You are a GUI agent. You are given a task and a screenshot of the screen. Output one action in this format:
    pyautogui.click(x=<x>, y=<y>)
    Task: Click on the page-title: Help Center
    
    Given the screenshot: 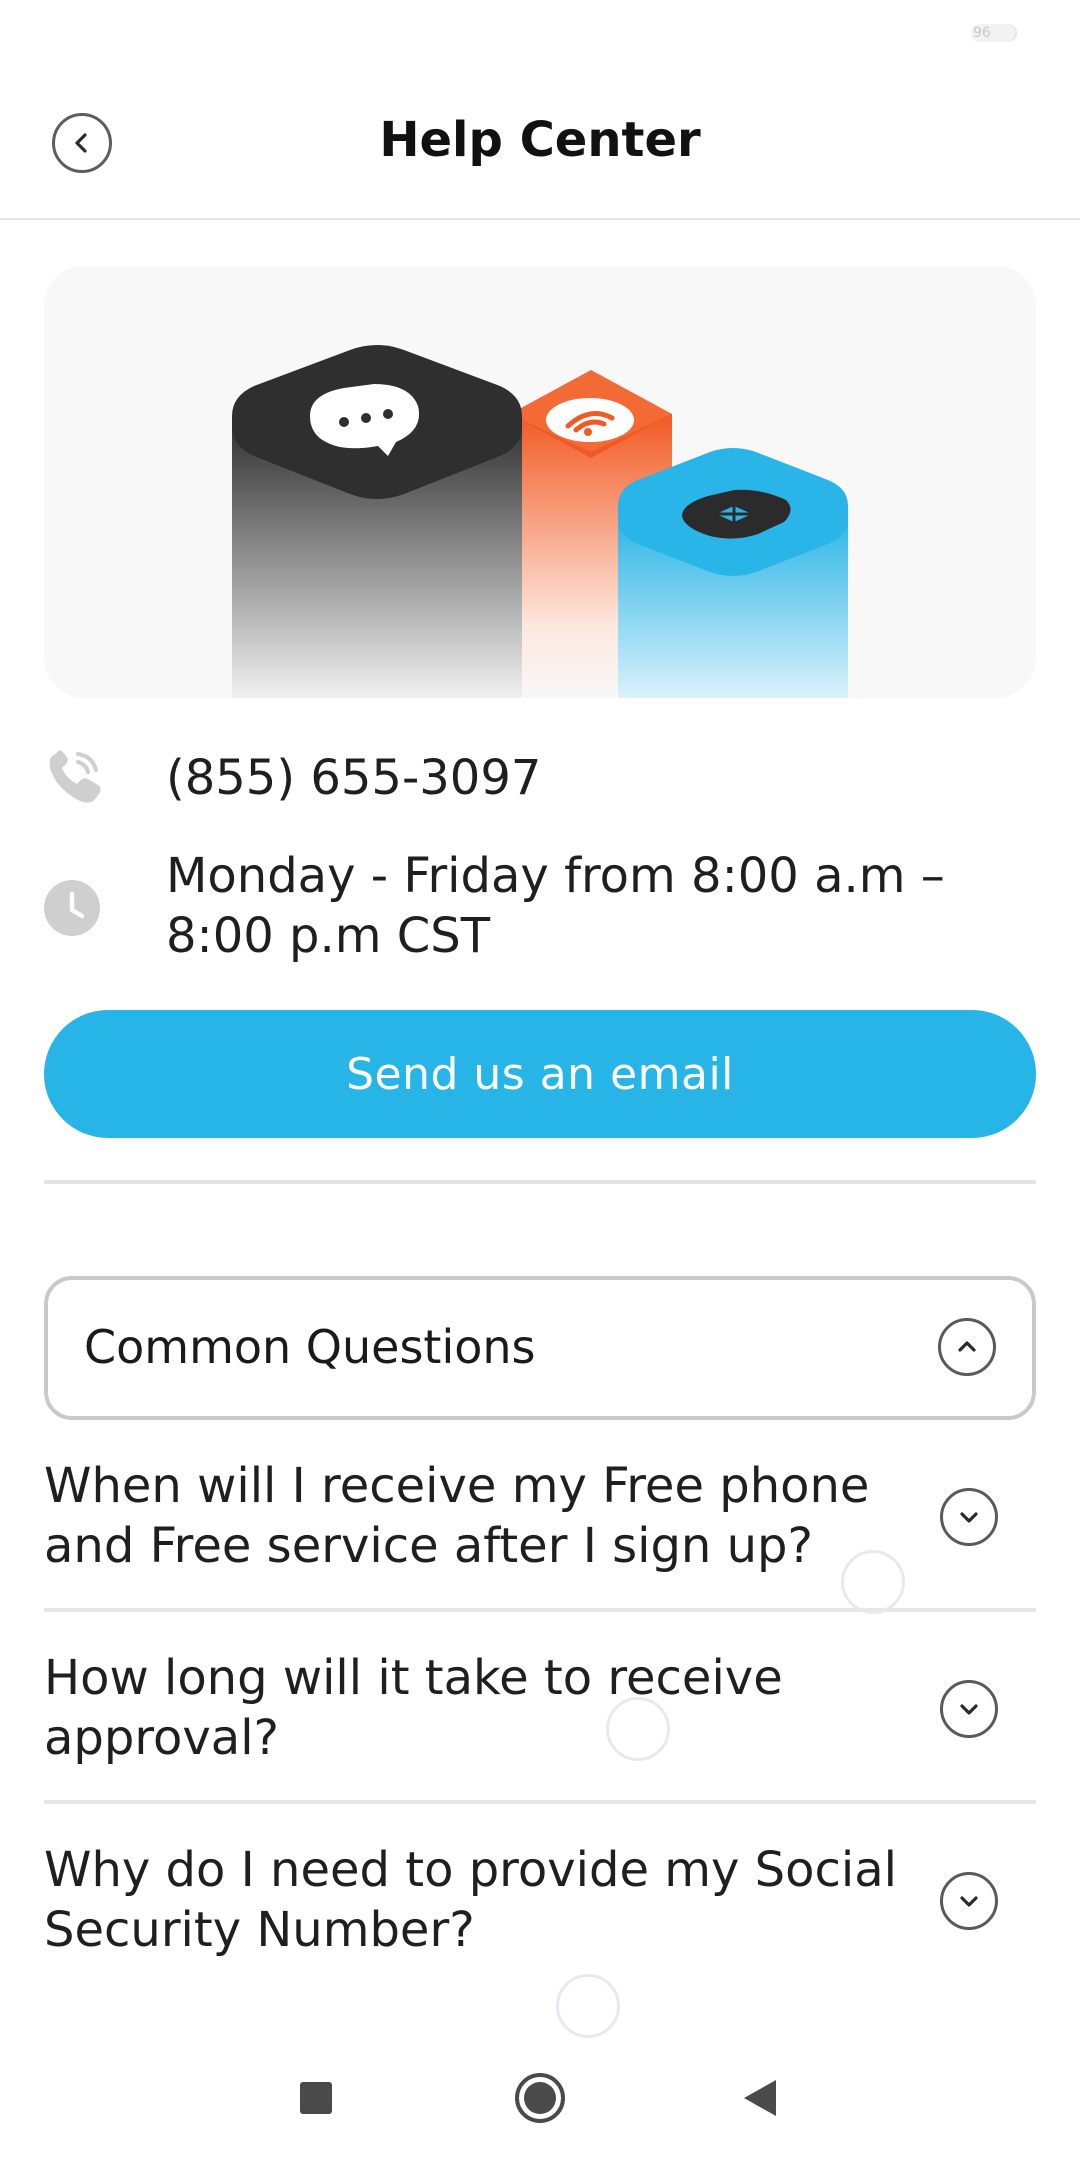 What is the action you would take?
    pyautogui.click(x=540, y=140)
    